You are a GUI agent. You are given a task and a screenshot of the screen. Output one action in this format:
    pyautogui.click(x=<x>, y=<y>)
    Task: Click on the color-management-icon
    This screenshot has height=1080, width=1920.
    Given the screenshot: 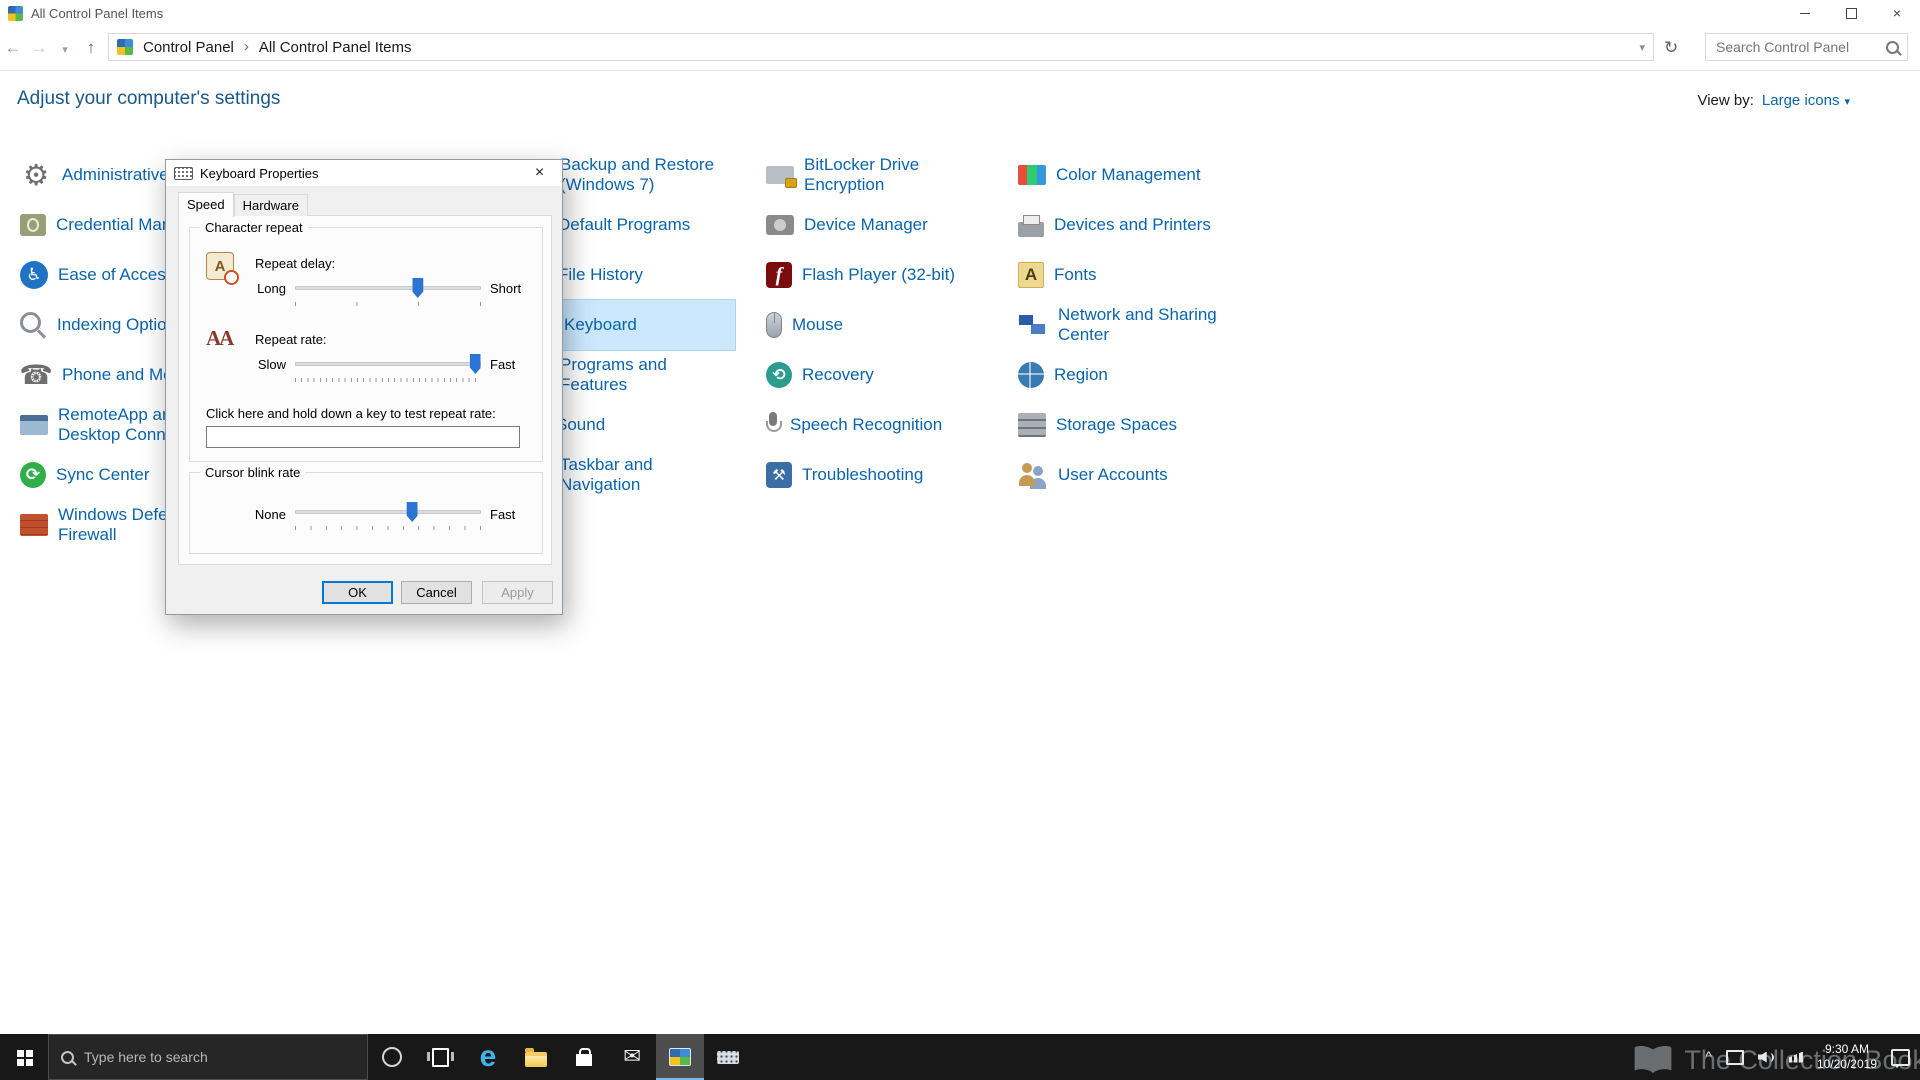 What is the action you would take?
    pyautogui.click(x=1032, y=175)
    